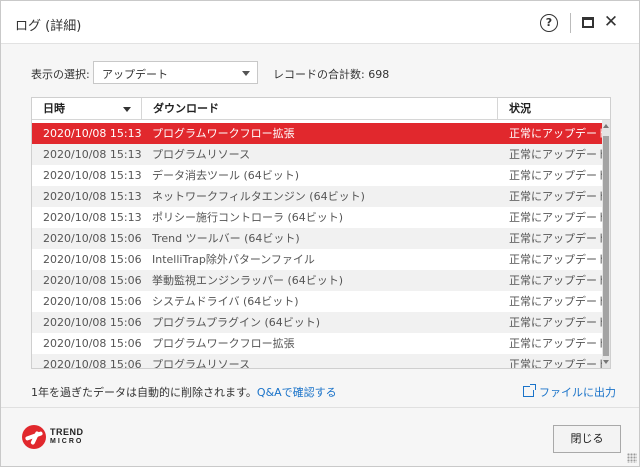  I want to click on scrollbar-thumb, so click(606, 246).